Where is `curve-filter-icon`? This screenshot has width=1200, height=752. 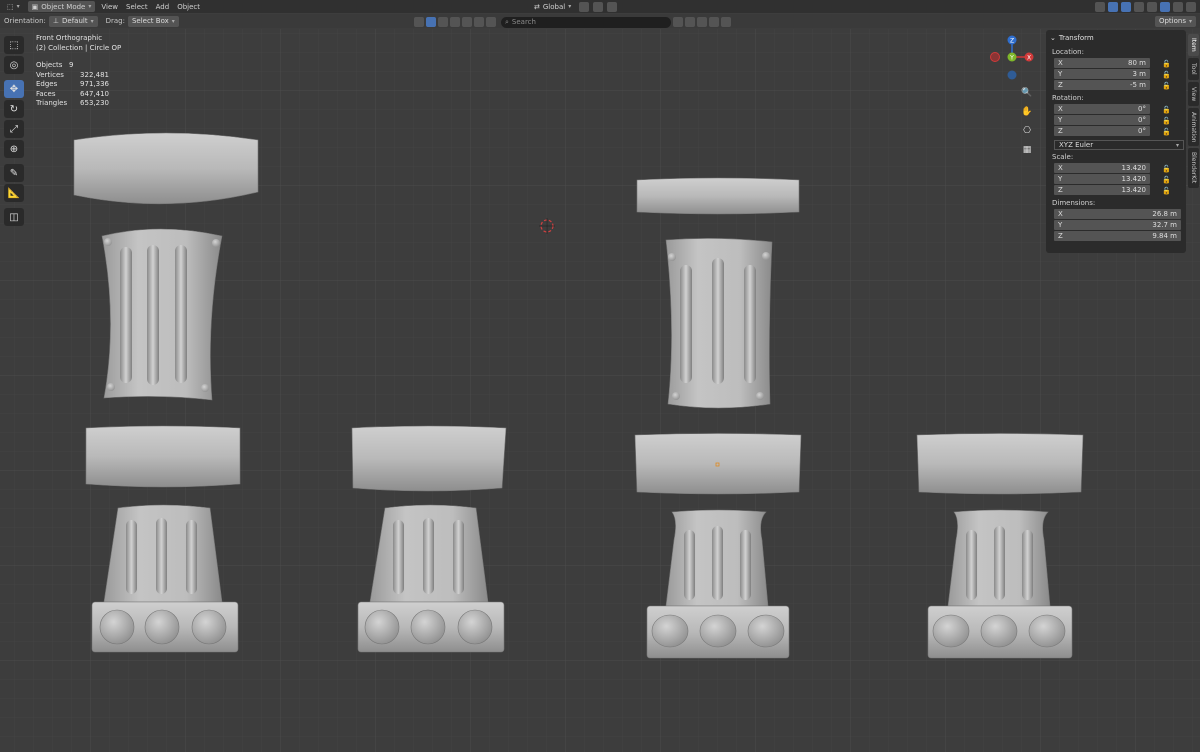 curve-filter-icon is located at coordinates (491, 22).